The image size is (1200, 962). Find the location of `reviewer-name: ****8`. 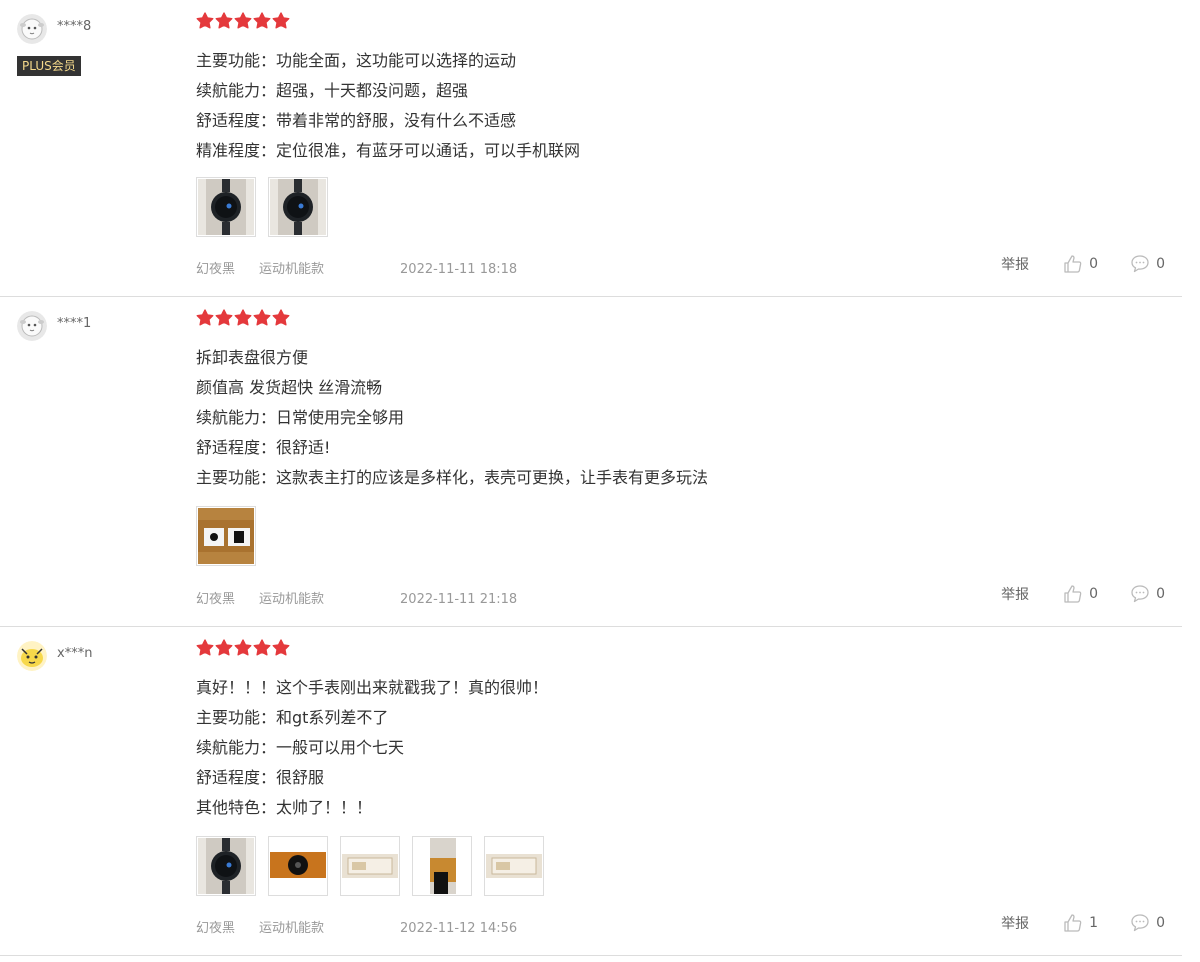

reviewer-name: ****8 is located at coordinates (74, 26).